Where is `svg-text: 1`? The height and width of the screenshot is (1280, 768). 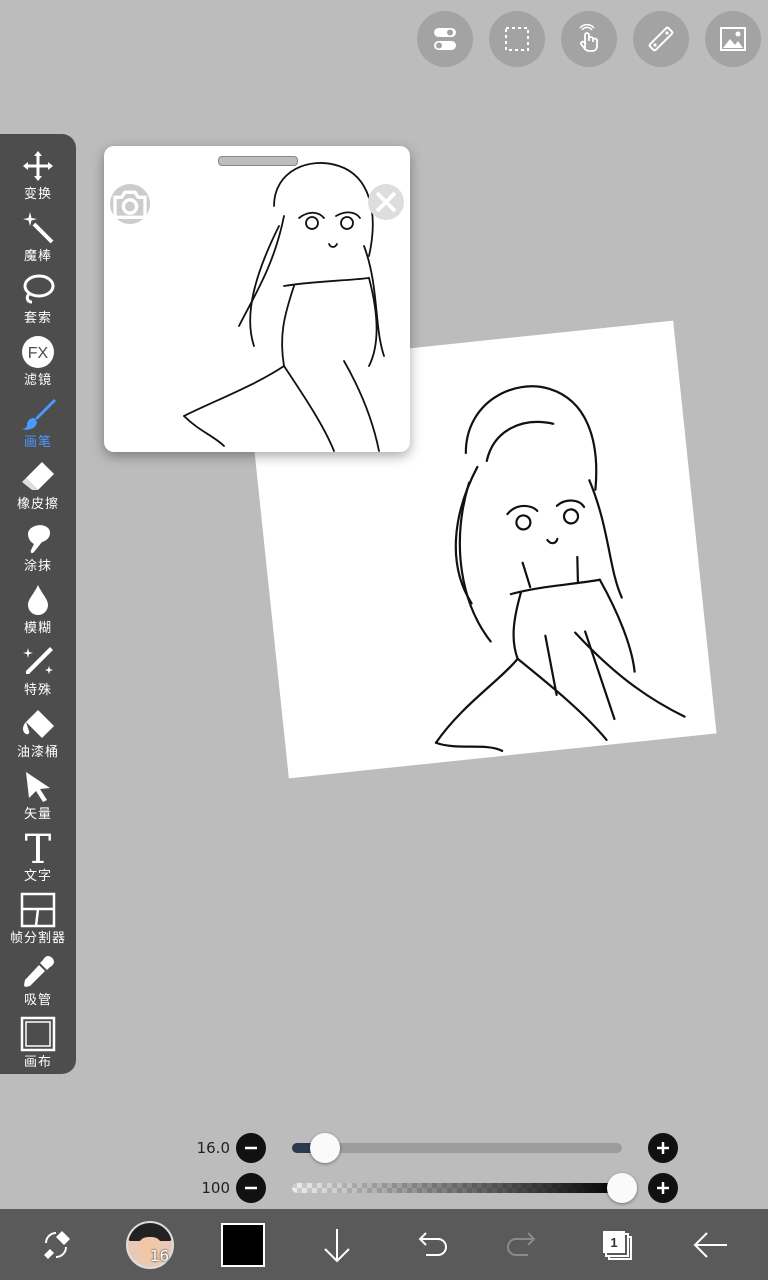
svg-text: 1 is located at coordinates (613, 1242).